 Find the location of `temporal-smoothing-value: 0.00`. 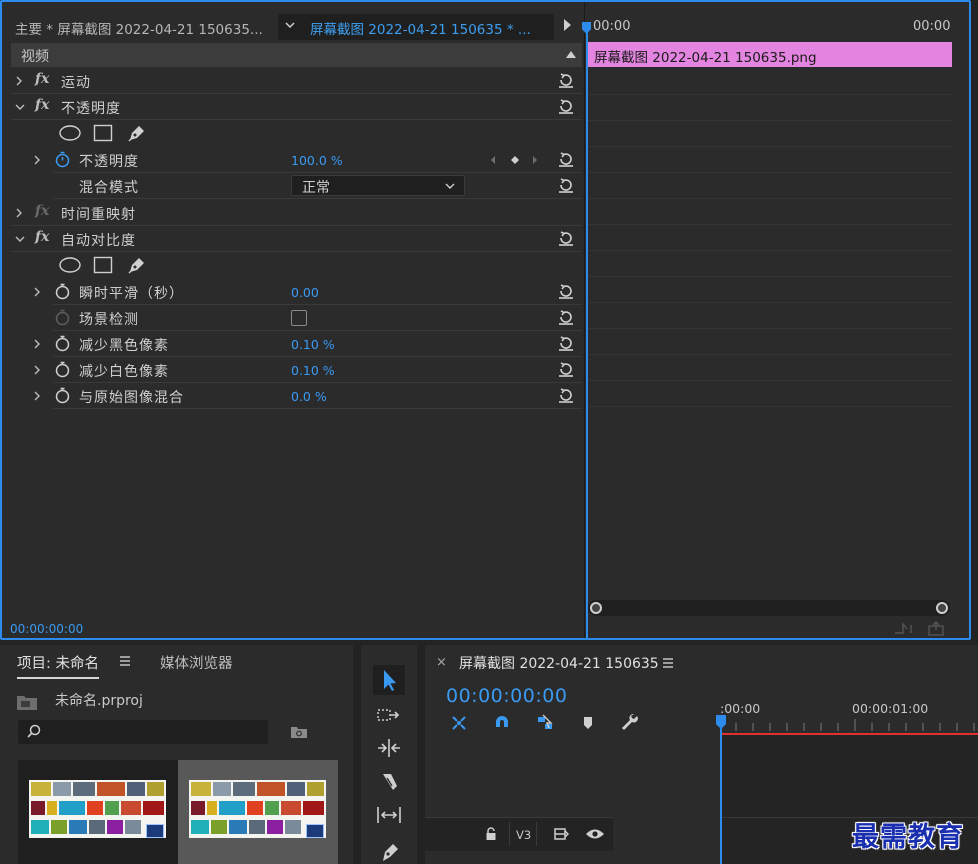

temporal-smoothing-value: 0.00 is located at coordinates (305, 292).